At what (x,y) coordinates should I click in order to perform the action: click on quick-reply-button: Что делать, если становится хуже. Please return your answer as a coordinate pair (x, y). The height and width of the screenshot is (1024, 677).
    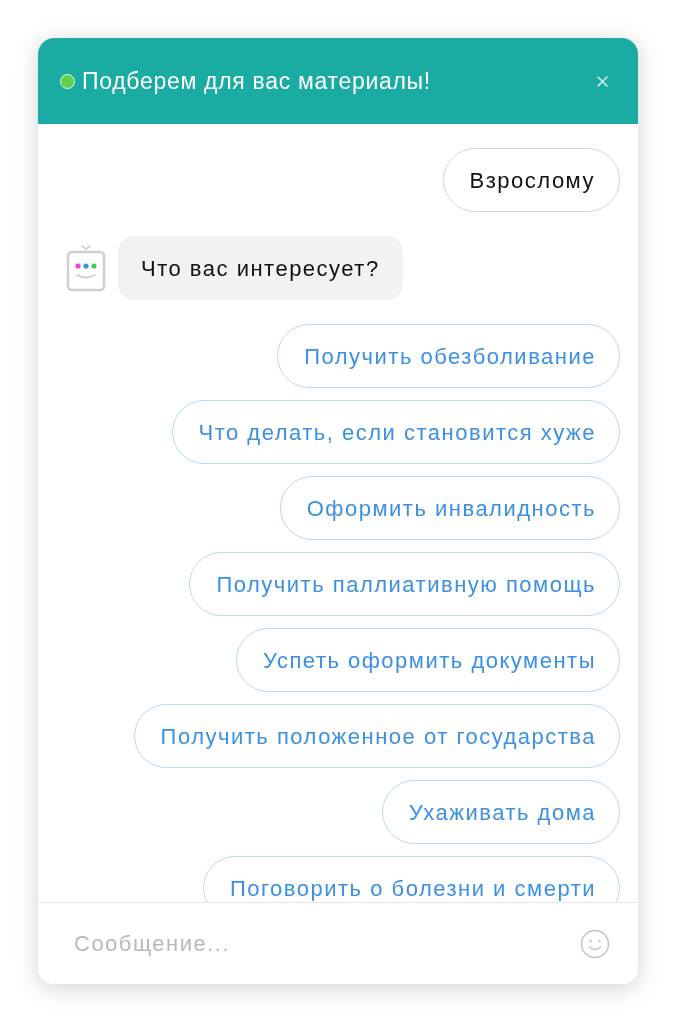
    Looking at the image, I should click on (395, 432).